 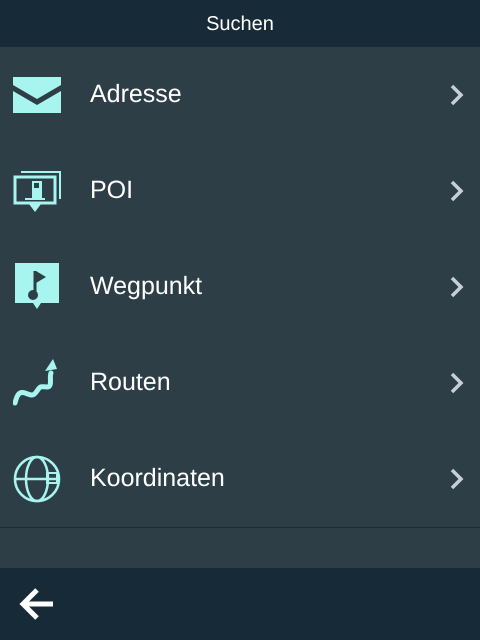 What do you see at coordinates (240, 24) in the screenshot?
I see `window-title: Suchen` at bounding box center [240, 24].